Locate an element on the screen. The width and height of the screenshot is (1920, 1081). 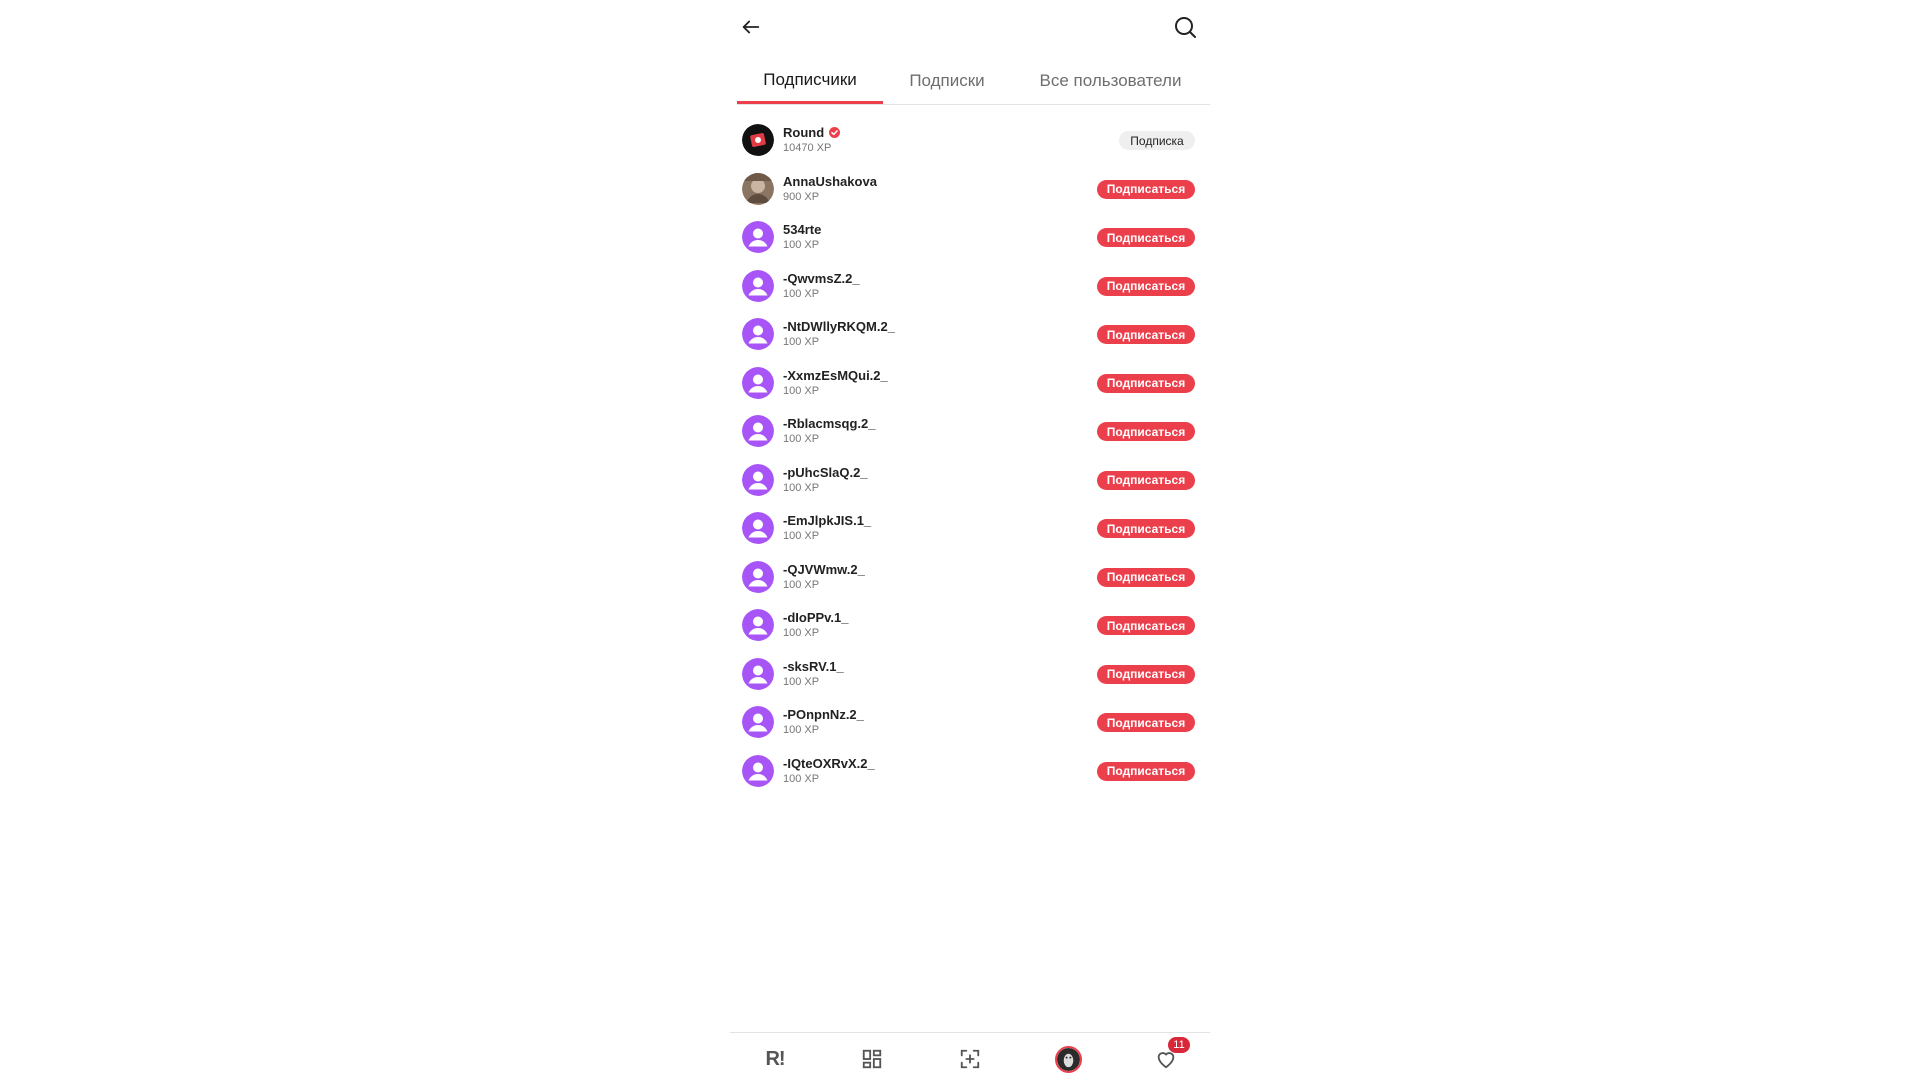
username: -pUhcSlaQ.2_ is located at coordinates (825, 472).